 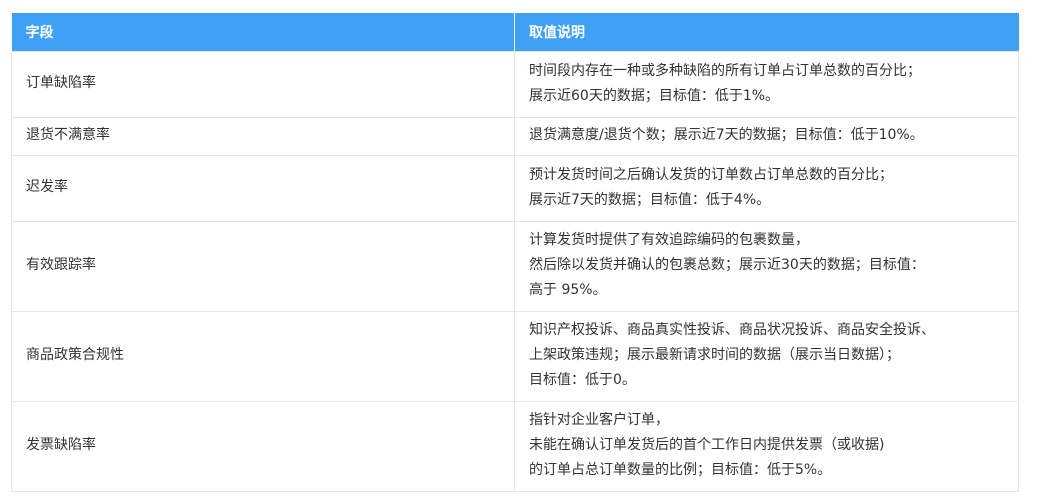 What do you see at coordinates (263, 136) in the screenshot?
I see `field-cell: 退货不满意率` at bounding box center [263, 136].